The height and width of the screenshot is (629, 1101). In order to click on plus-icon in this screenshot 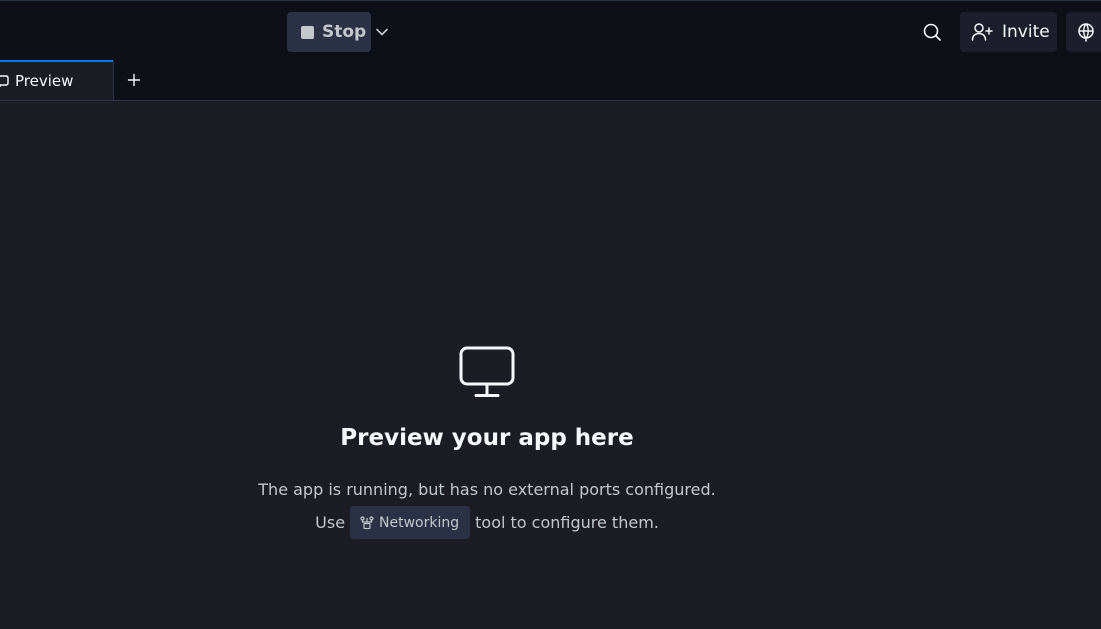, I will do `click(133, 80)`.